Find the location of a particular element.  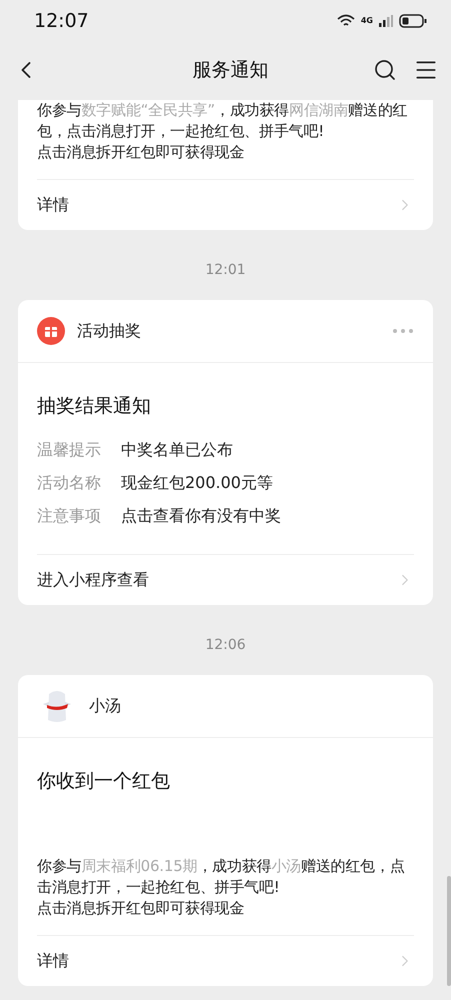

field-value: 中奖名单已公布 is located at coordinates (177, 449).